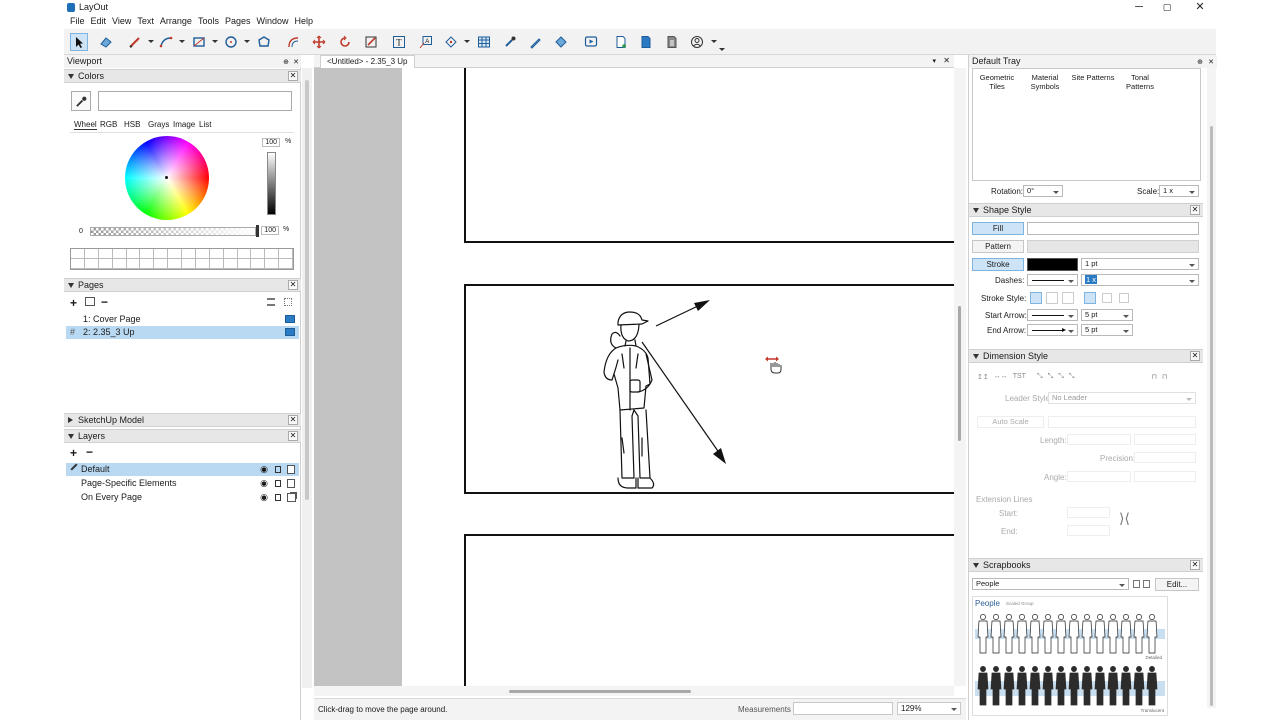 This screenshot has height=720, width=1280. I want to click on leader-style-select: No Leader, so click(1122, 398).